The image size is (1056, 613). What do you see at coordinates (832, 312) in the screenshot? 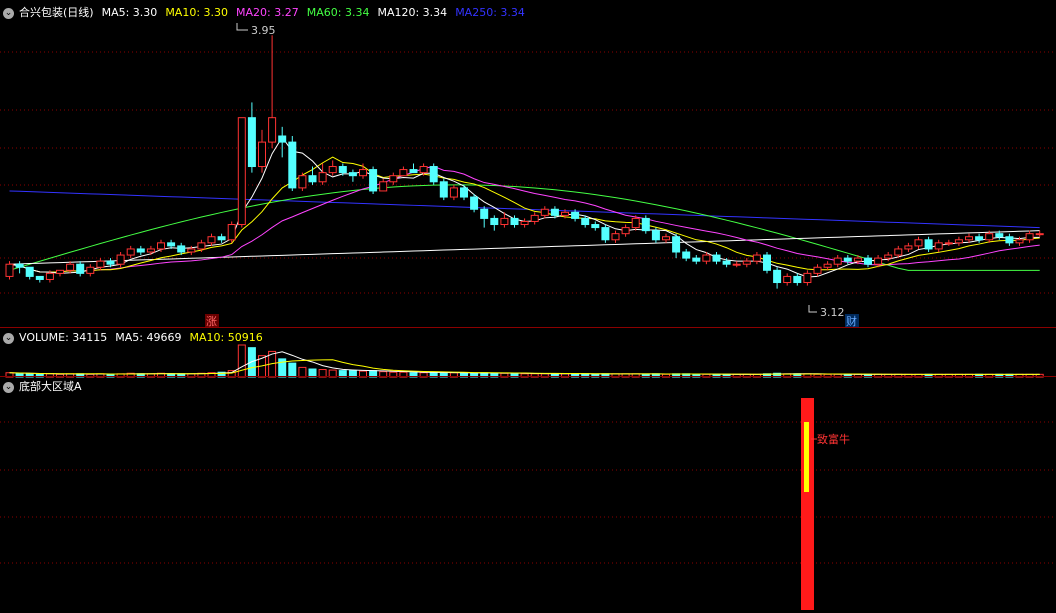
I see `low-label: 3.12` at bounding box center [832, 312].